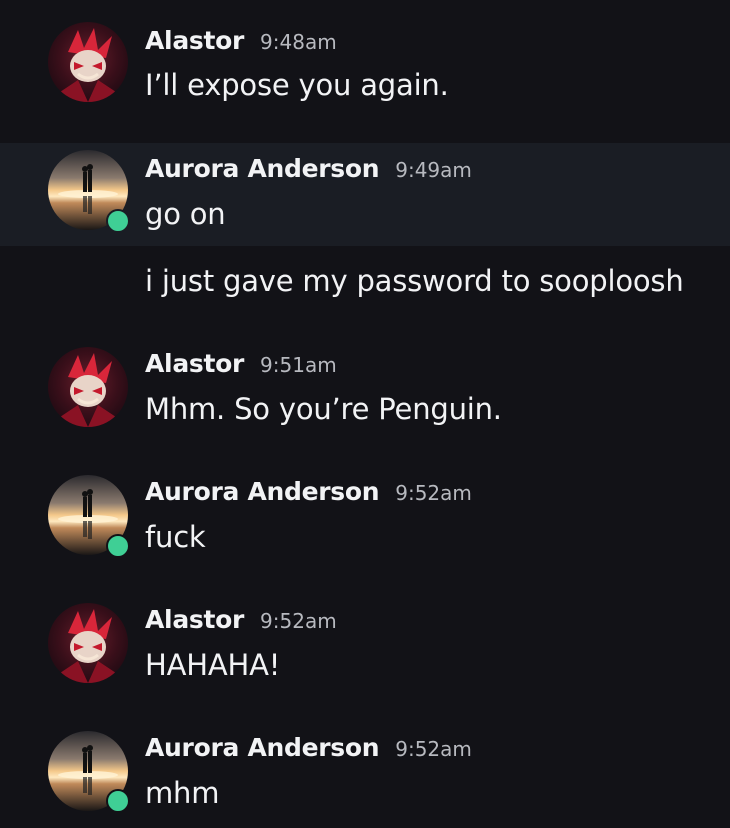 This screenshot has width=730, height=828. What do you see at coordinates (213, 665) in the screenshot?
I see `message-text: HAHAHA!` at bounding box center [213, 665].